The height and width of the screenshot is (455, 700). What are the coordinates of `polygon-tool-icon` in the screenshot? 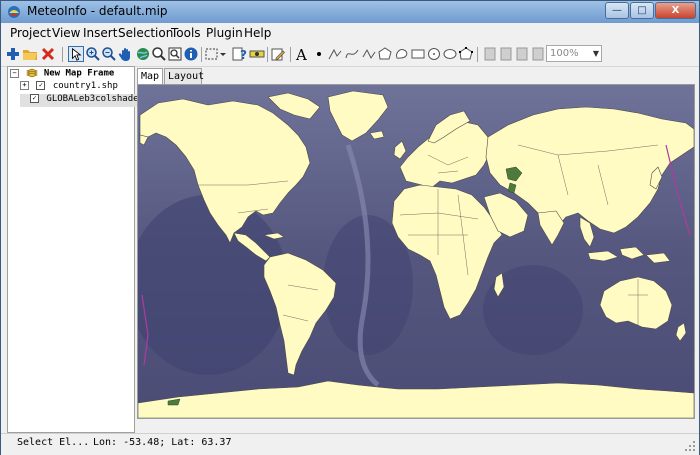 It's located at (385, 54).